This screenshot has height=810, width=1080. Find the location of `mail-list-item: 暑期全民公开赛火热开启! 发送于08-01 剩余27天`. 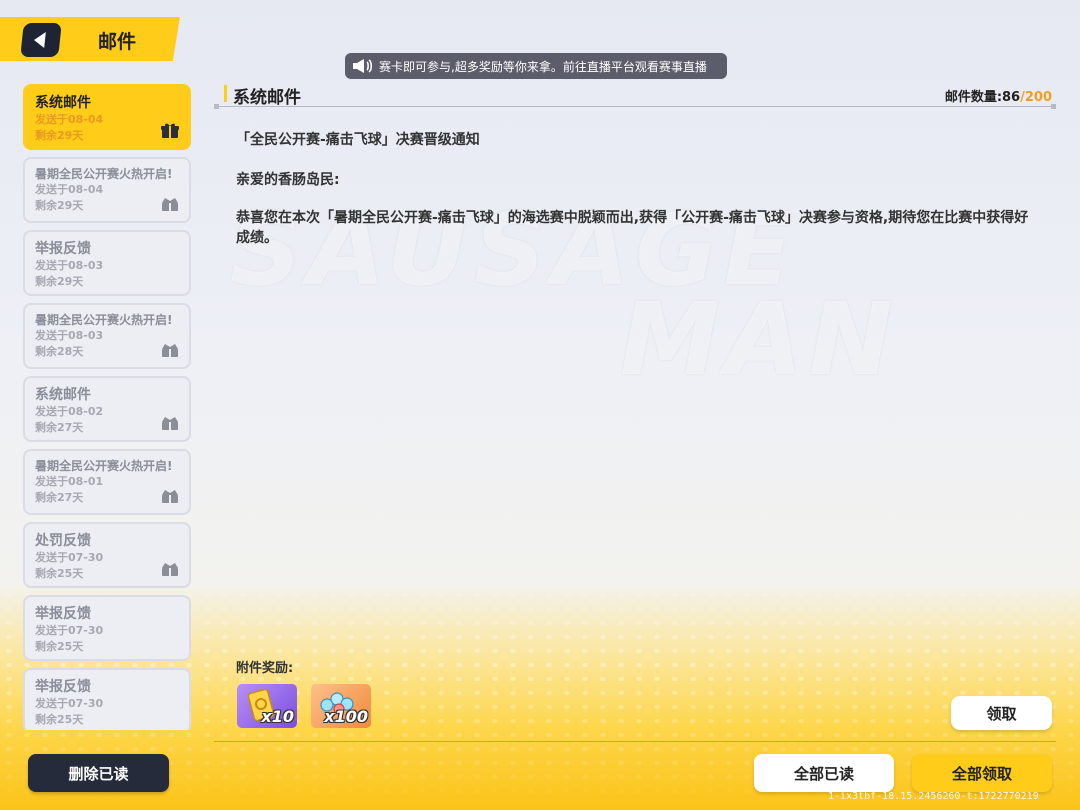

mail-list-item: 暑期全民公开赛火热开启! 发送于08-01 剩余27天 is located at coordinates (107, 482).